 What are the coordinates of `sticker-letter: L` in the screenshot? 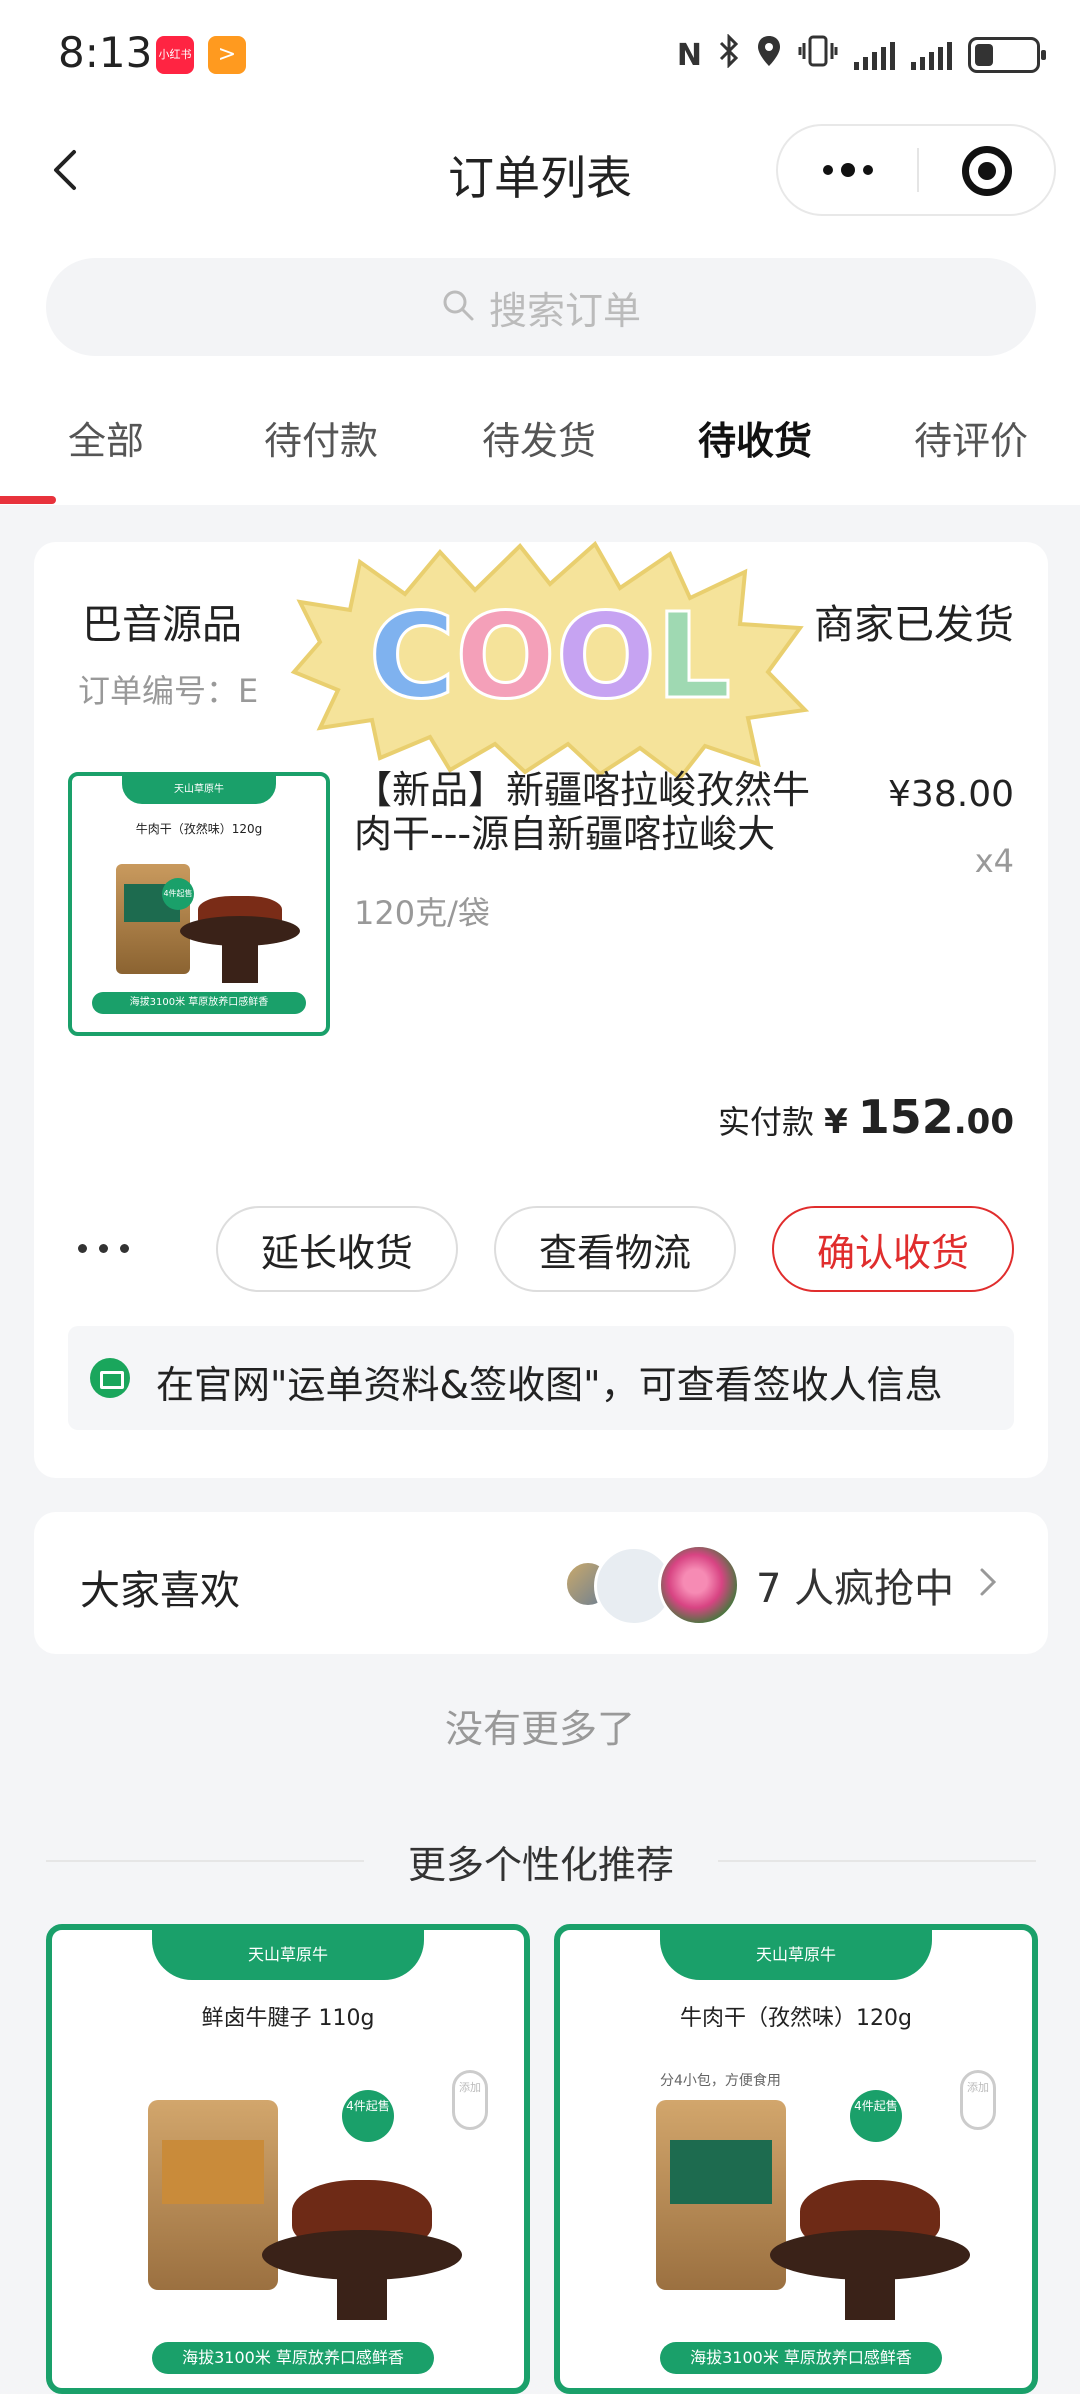 It's located at (693, 656).